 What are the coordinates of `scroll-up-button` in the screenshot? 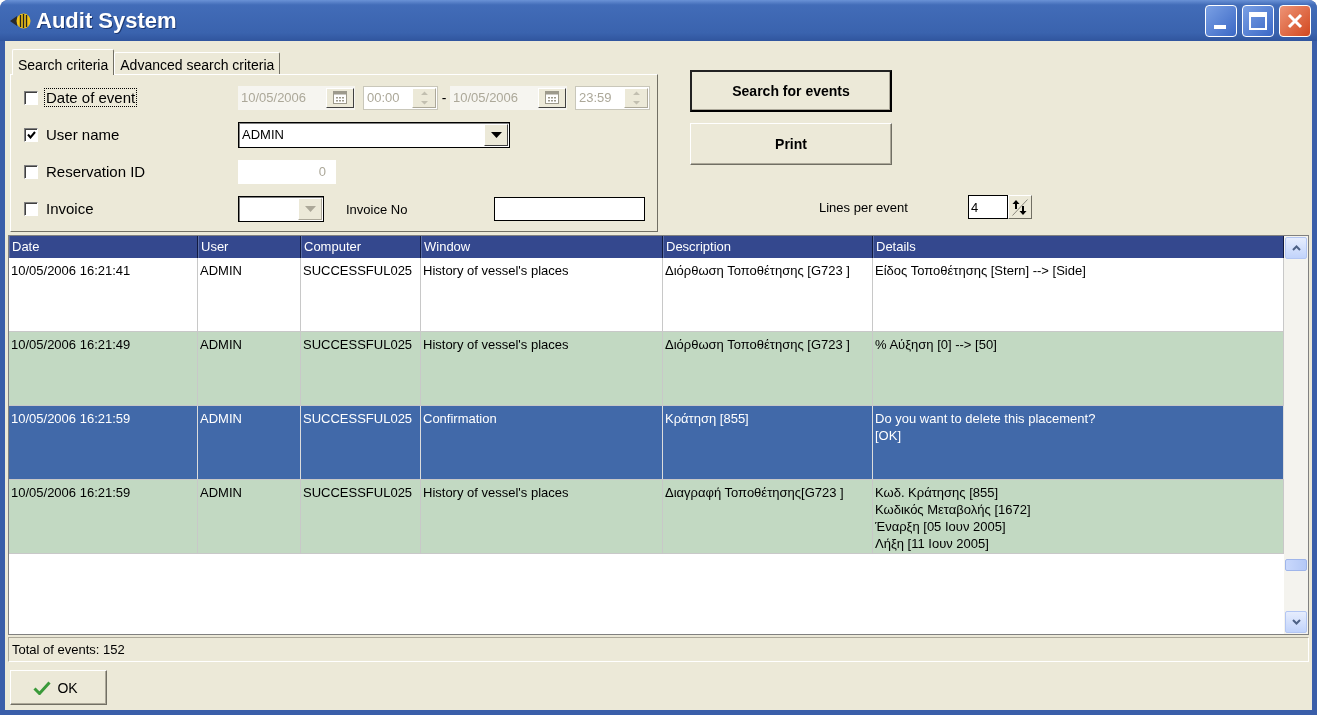 It's located at (1296, 248).